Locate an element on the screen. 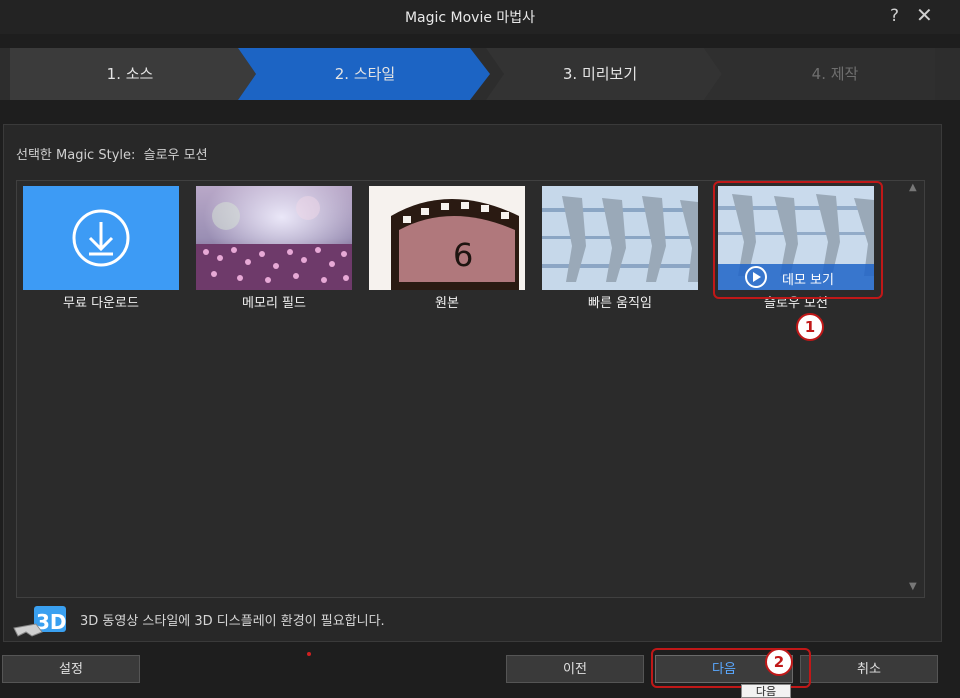 The height and width of the screenshot is (698, 960). style-tile-original: 6 is located at coordinates (447, 238).